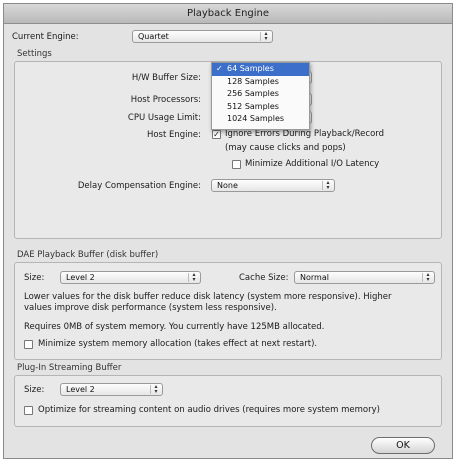 The width and height of the screenshot is (456, 463). Describe the element at coordinates (236, 164) in the screenshot. I see `minimize-io-checkbox` at that location.